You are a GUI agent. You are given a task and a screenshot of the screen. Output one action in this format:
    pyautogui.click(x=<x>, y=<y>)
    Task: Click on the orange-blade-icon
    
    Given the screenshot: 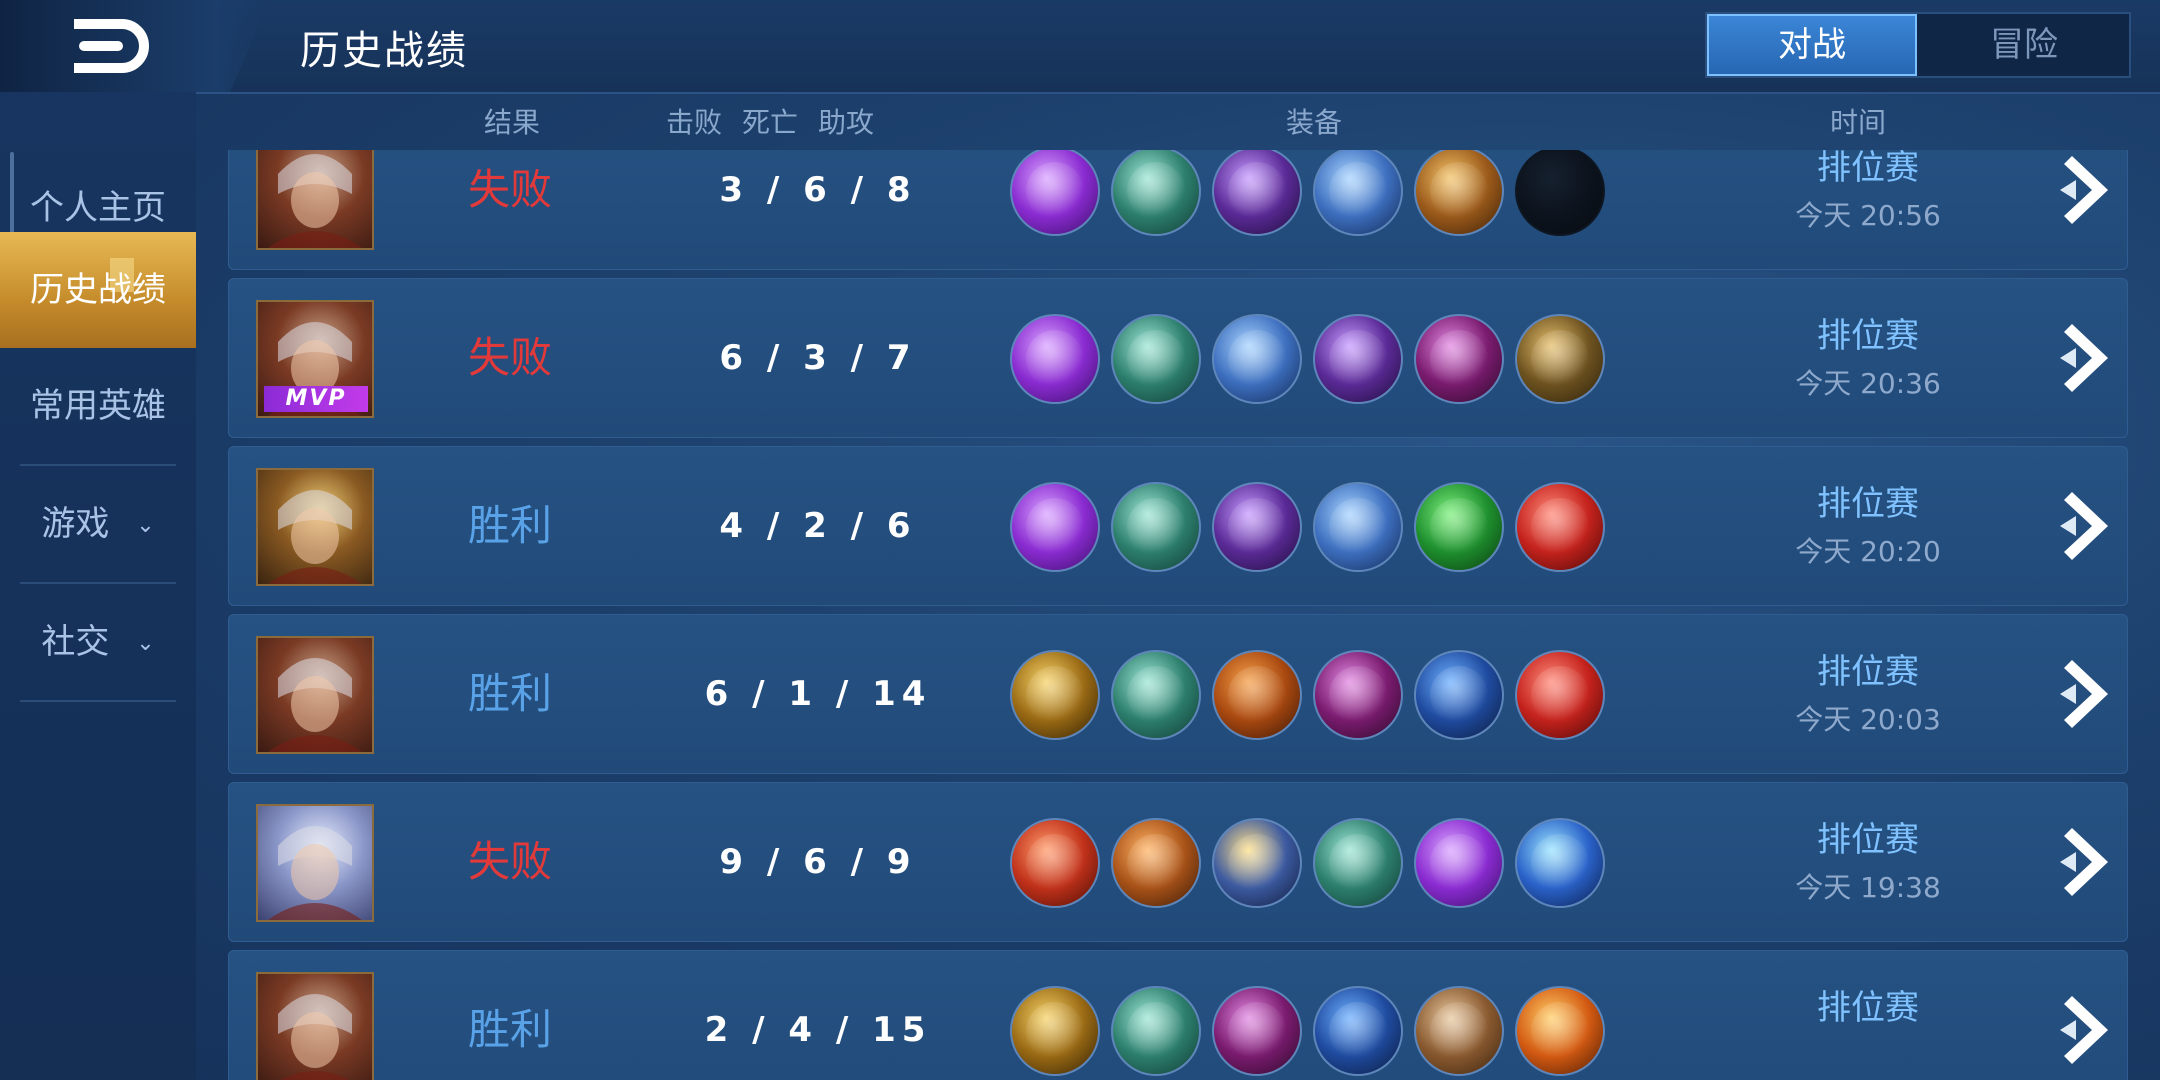 What is the action you would take?
    pyautogui.click(x=1156, y=863)
    